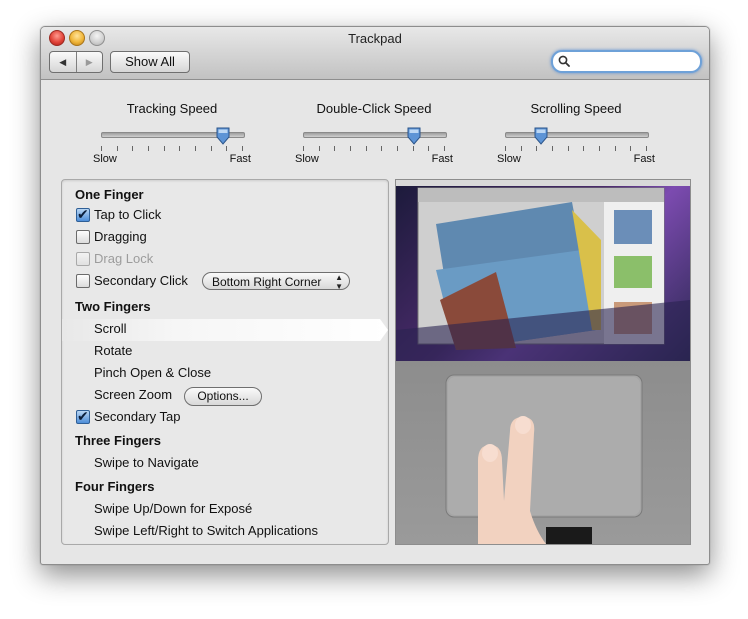 This screenshot has height=619, width=748. Describe the element at coordinates (113, 351) in the screenshot. I see `rotate-row: Rotate` at that location.